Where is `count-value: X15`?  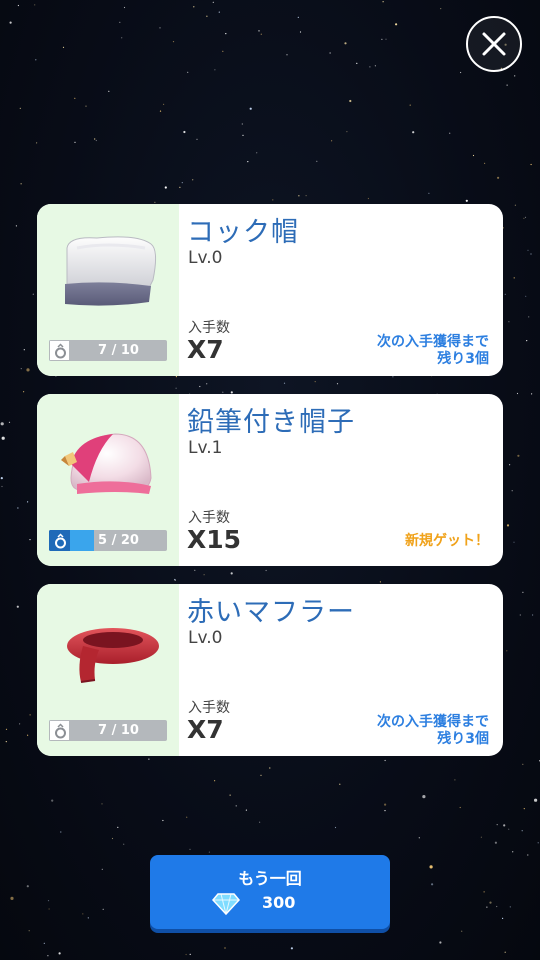
count-value: X15 is located at coordinates (214, 539).